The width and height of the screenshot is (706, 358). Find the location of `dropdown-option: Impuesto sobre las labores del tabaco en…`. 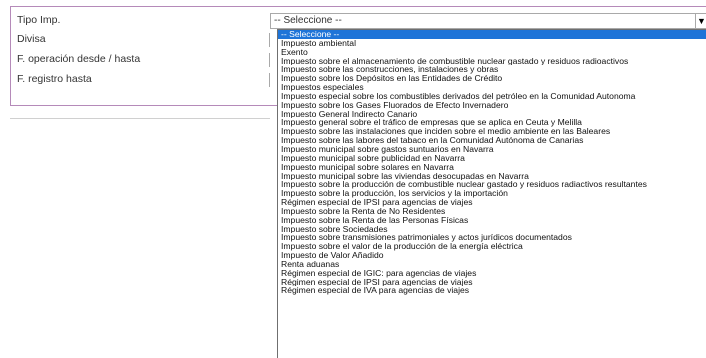

dropdown-option: Impuesto sobre las labores del tabaco en… is located at coordinates (492, 140).